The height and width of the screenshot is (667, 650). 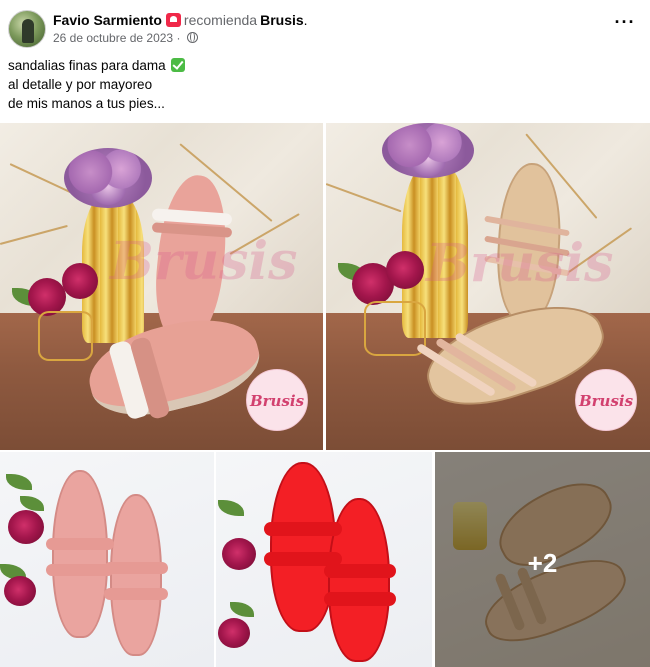 I want to click on photo-gold-sandals-more: +2, so click(x=542, y=559).